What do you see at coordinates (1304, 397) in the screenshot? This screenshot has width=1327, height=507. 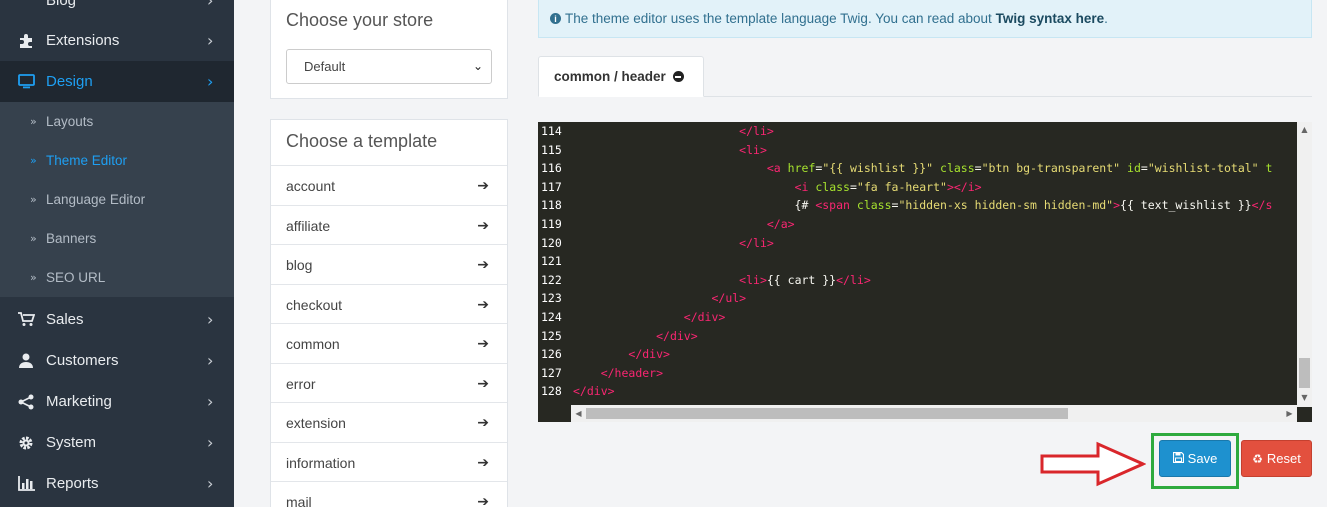 I see `scroll-down-icon: ▼` at bounding box center [1304, 397].